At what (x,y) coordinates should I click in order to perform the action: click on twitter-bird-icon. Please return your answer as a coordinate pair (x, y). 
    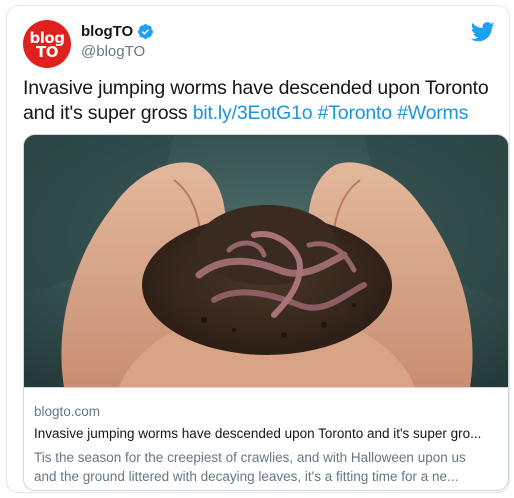
    Looking at the image, I should click on (483, 32).